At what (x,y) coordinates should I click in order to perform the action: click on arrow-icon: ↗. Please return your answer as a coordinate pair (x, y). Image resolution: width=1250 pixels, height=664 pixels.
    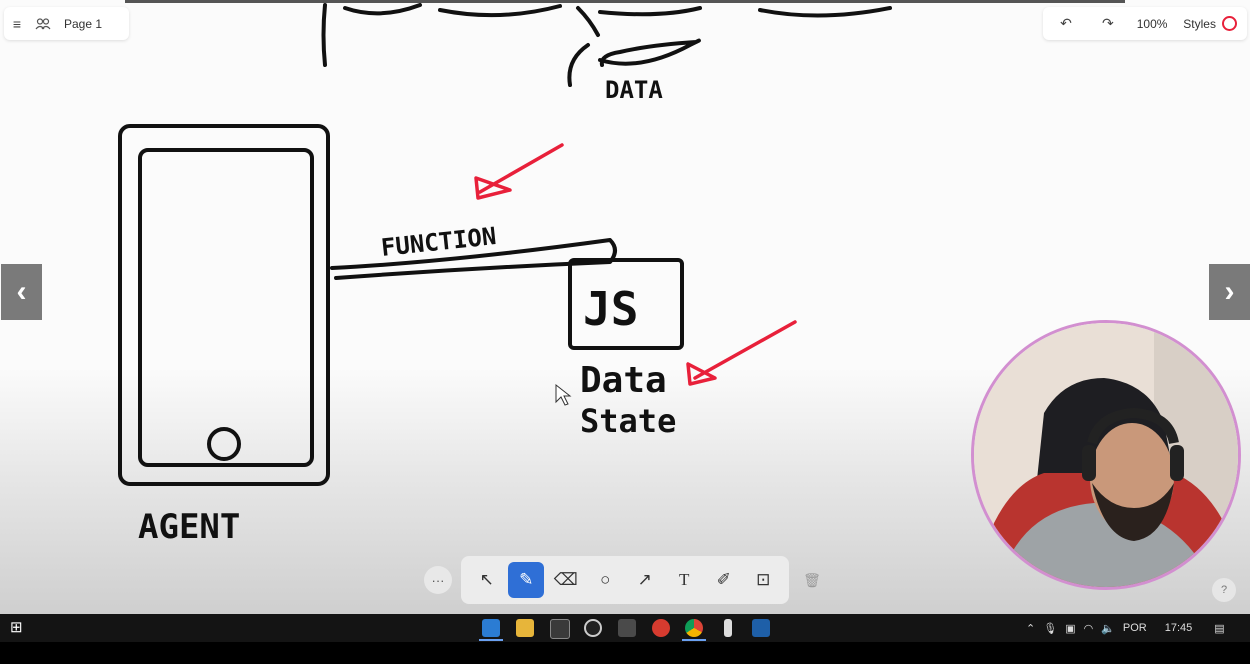
    Looking at the image, I should click on (644, 579).